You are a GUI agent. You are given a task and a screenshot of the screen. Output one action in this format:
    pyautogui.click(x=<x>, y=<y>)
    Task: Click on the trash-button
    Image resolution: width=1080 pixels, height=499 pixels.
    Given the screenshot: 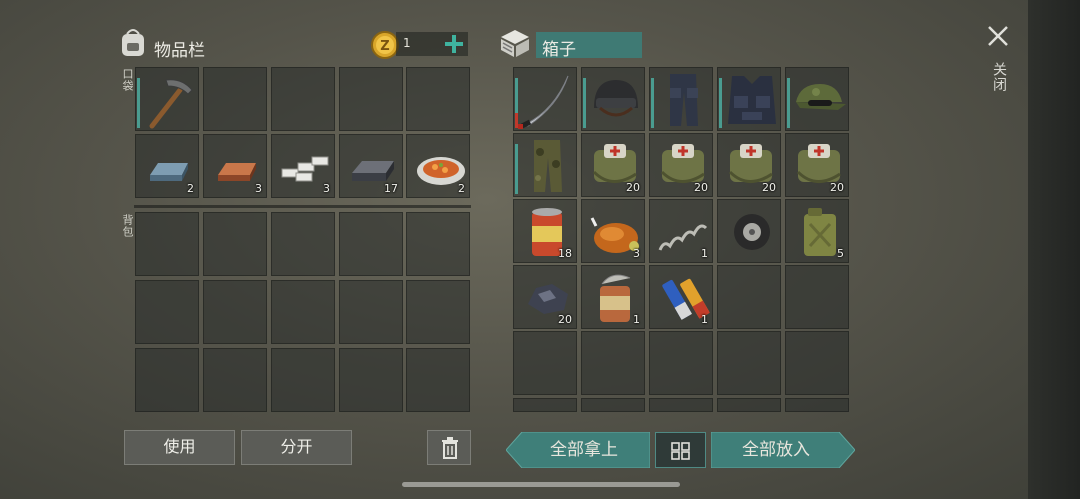 What is the action you would take?
    pyautogui.click(x=449, y=447)
    